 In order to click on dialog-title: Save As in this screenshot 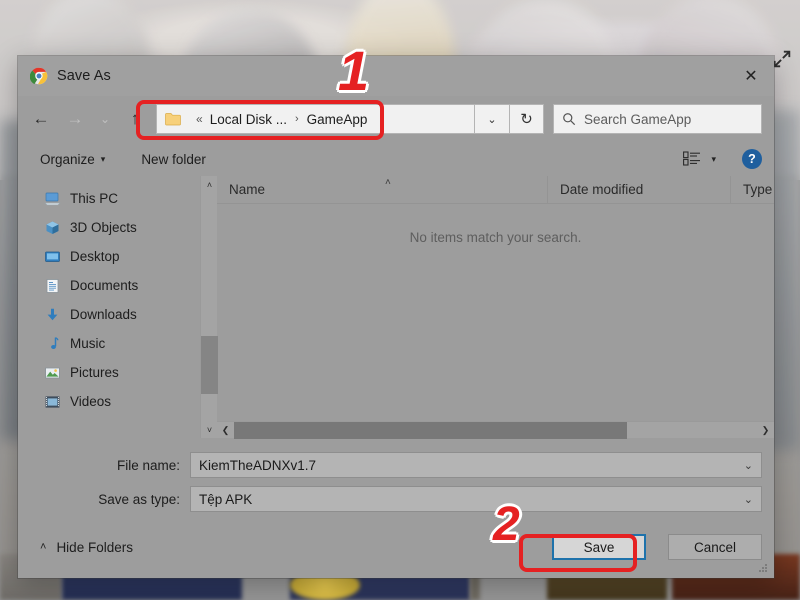, I will do `click(84, 76)`.